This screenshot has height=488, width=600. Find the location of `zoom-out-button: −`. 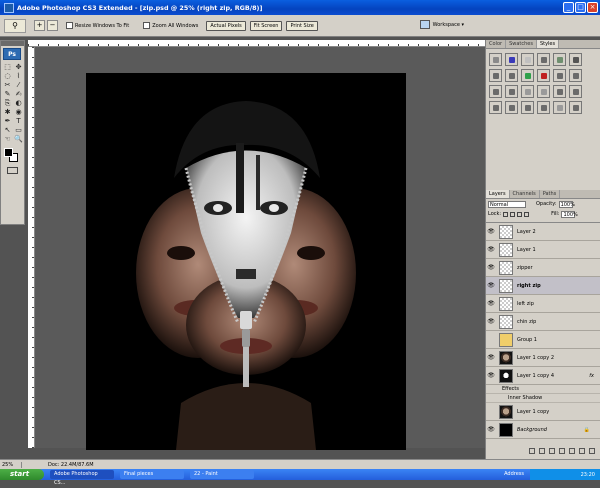

zoom-out-button: − is located at coordinates (52, 25).